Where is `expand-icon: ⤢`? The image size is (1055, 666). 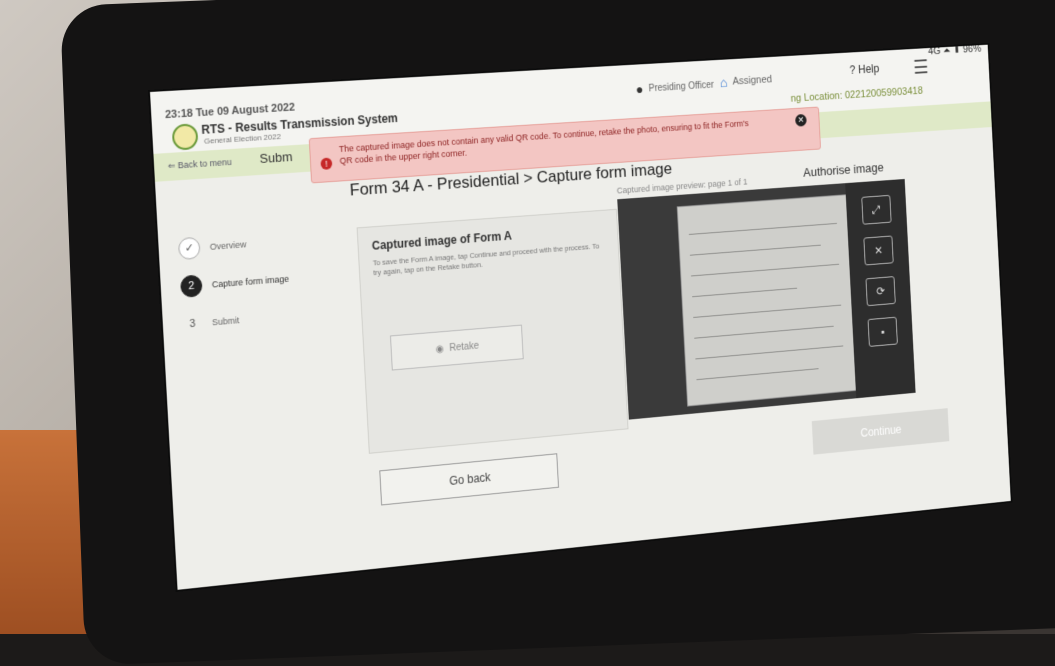 expand-icon: ⤢ is located at coordinates (876, 210).